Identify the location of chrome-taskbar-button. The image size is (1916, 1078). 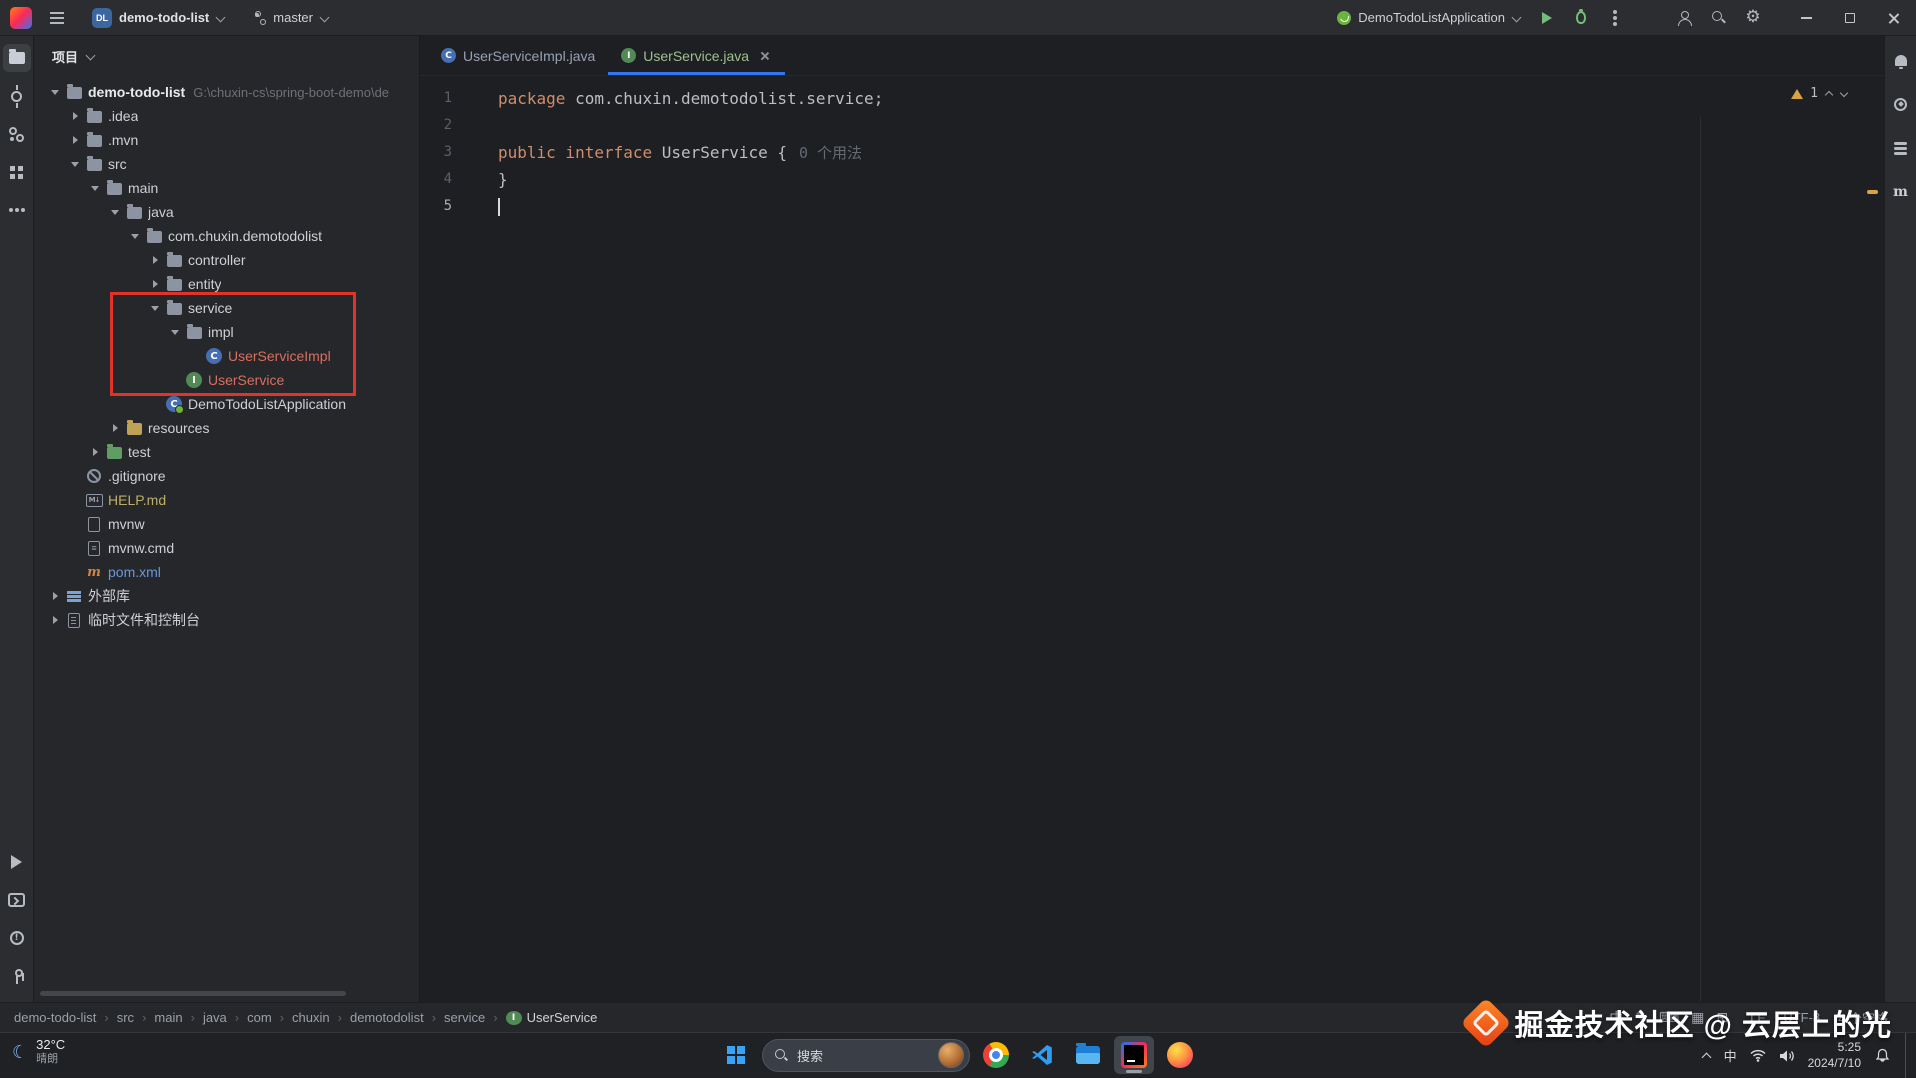
(996, 1055).